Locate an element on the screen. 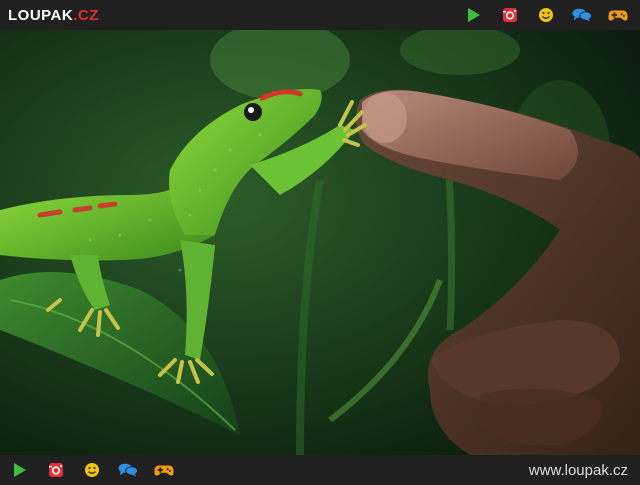  site-logo: LOUPAK.CZ is located at coordinates (53, 15).